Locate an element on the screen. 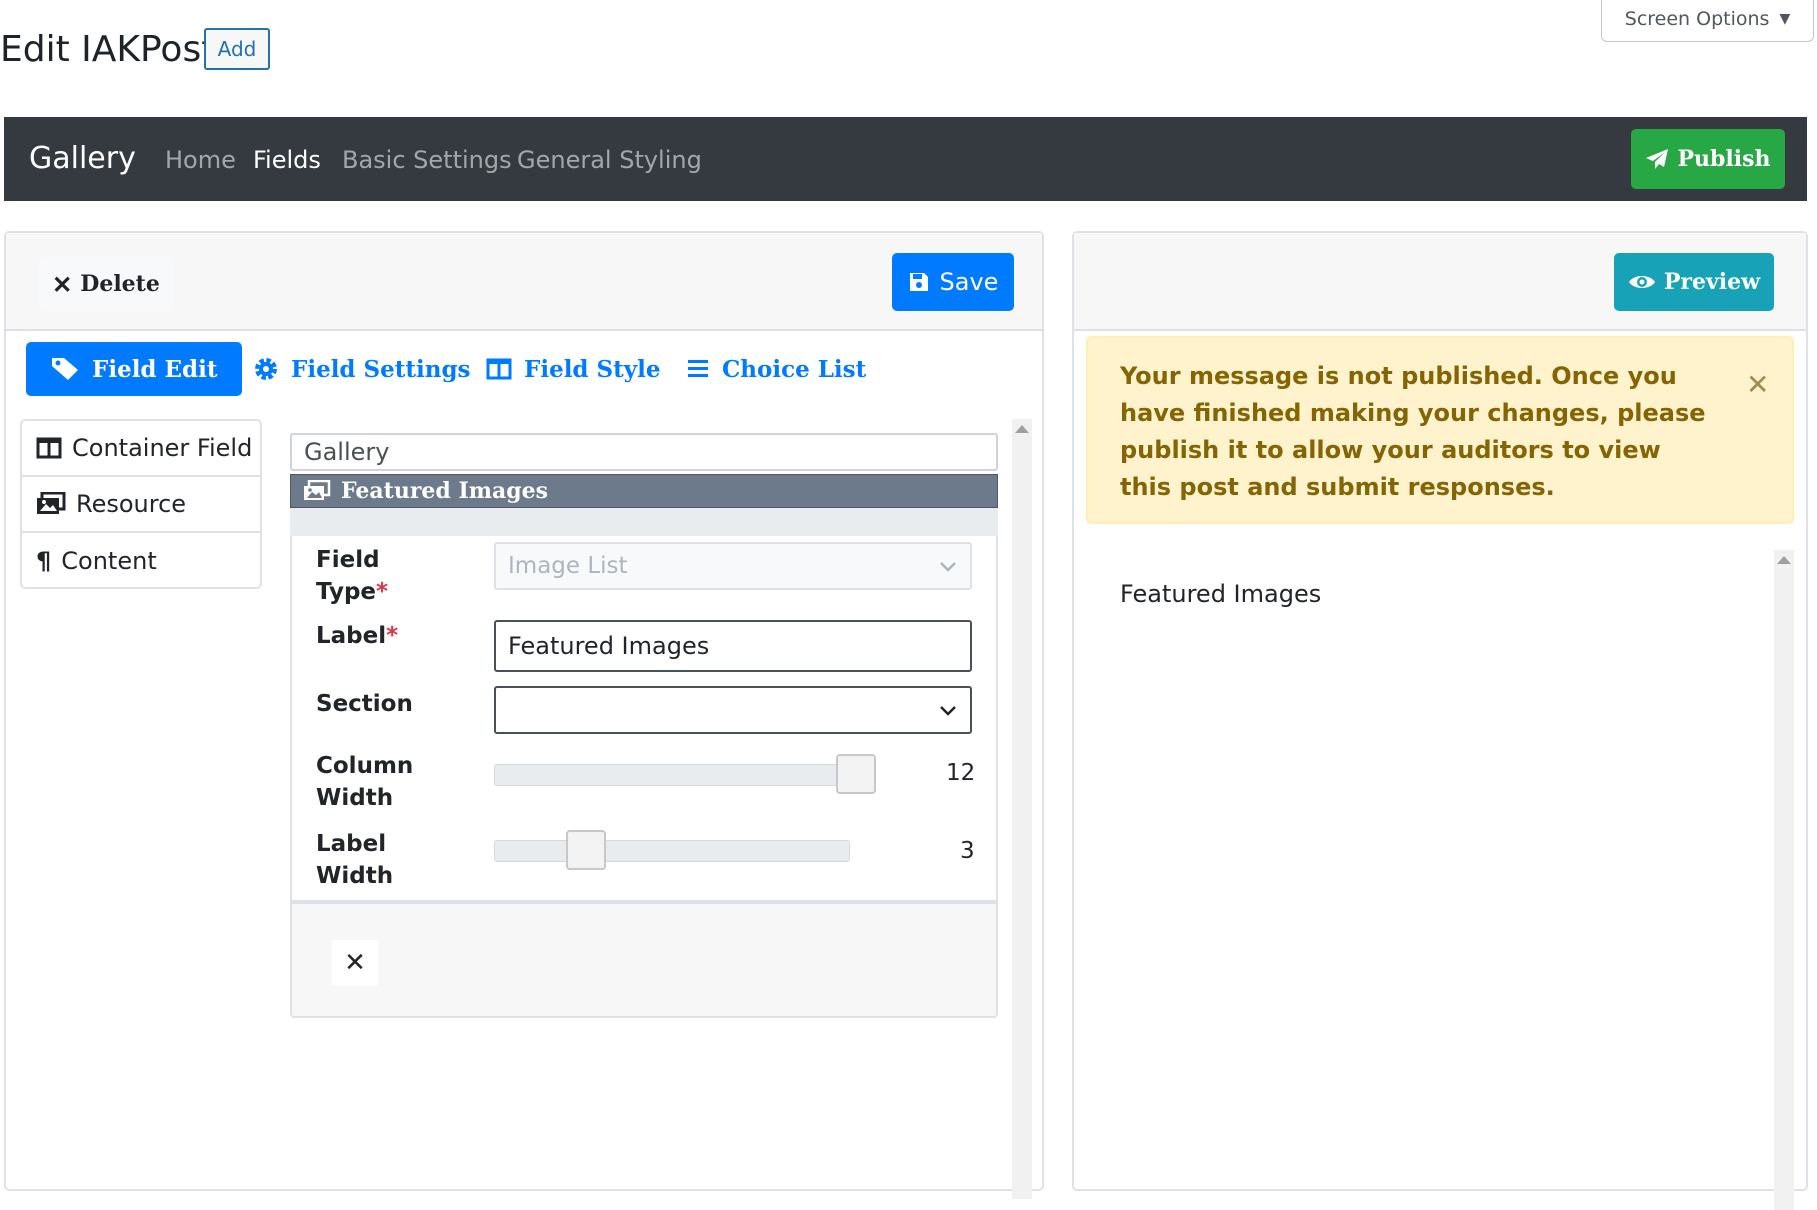 The width and height of the screenshot is (1817, 1210). editor-scrollbar is located at coordinates (1022, 809).